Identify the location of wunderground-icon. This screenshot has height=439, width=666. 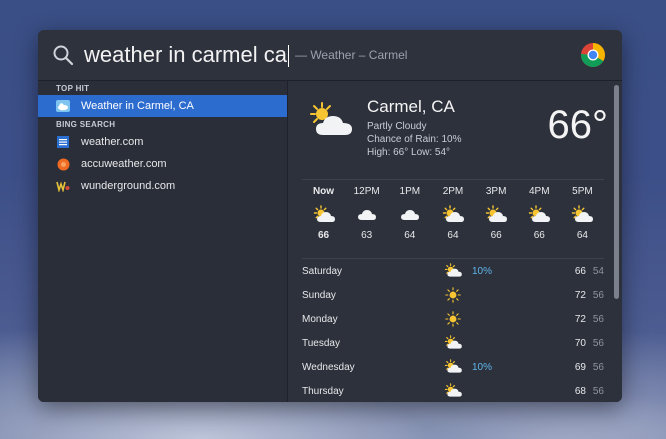
(63, 186).